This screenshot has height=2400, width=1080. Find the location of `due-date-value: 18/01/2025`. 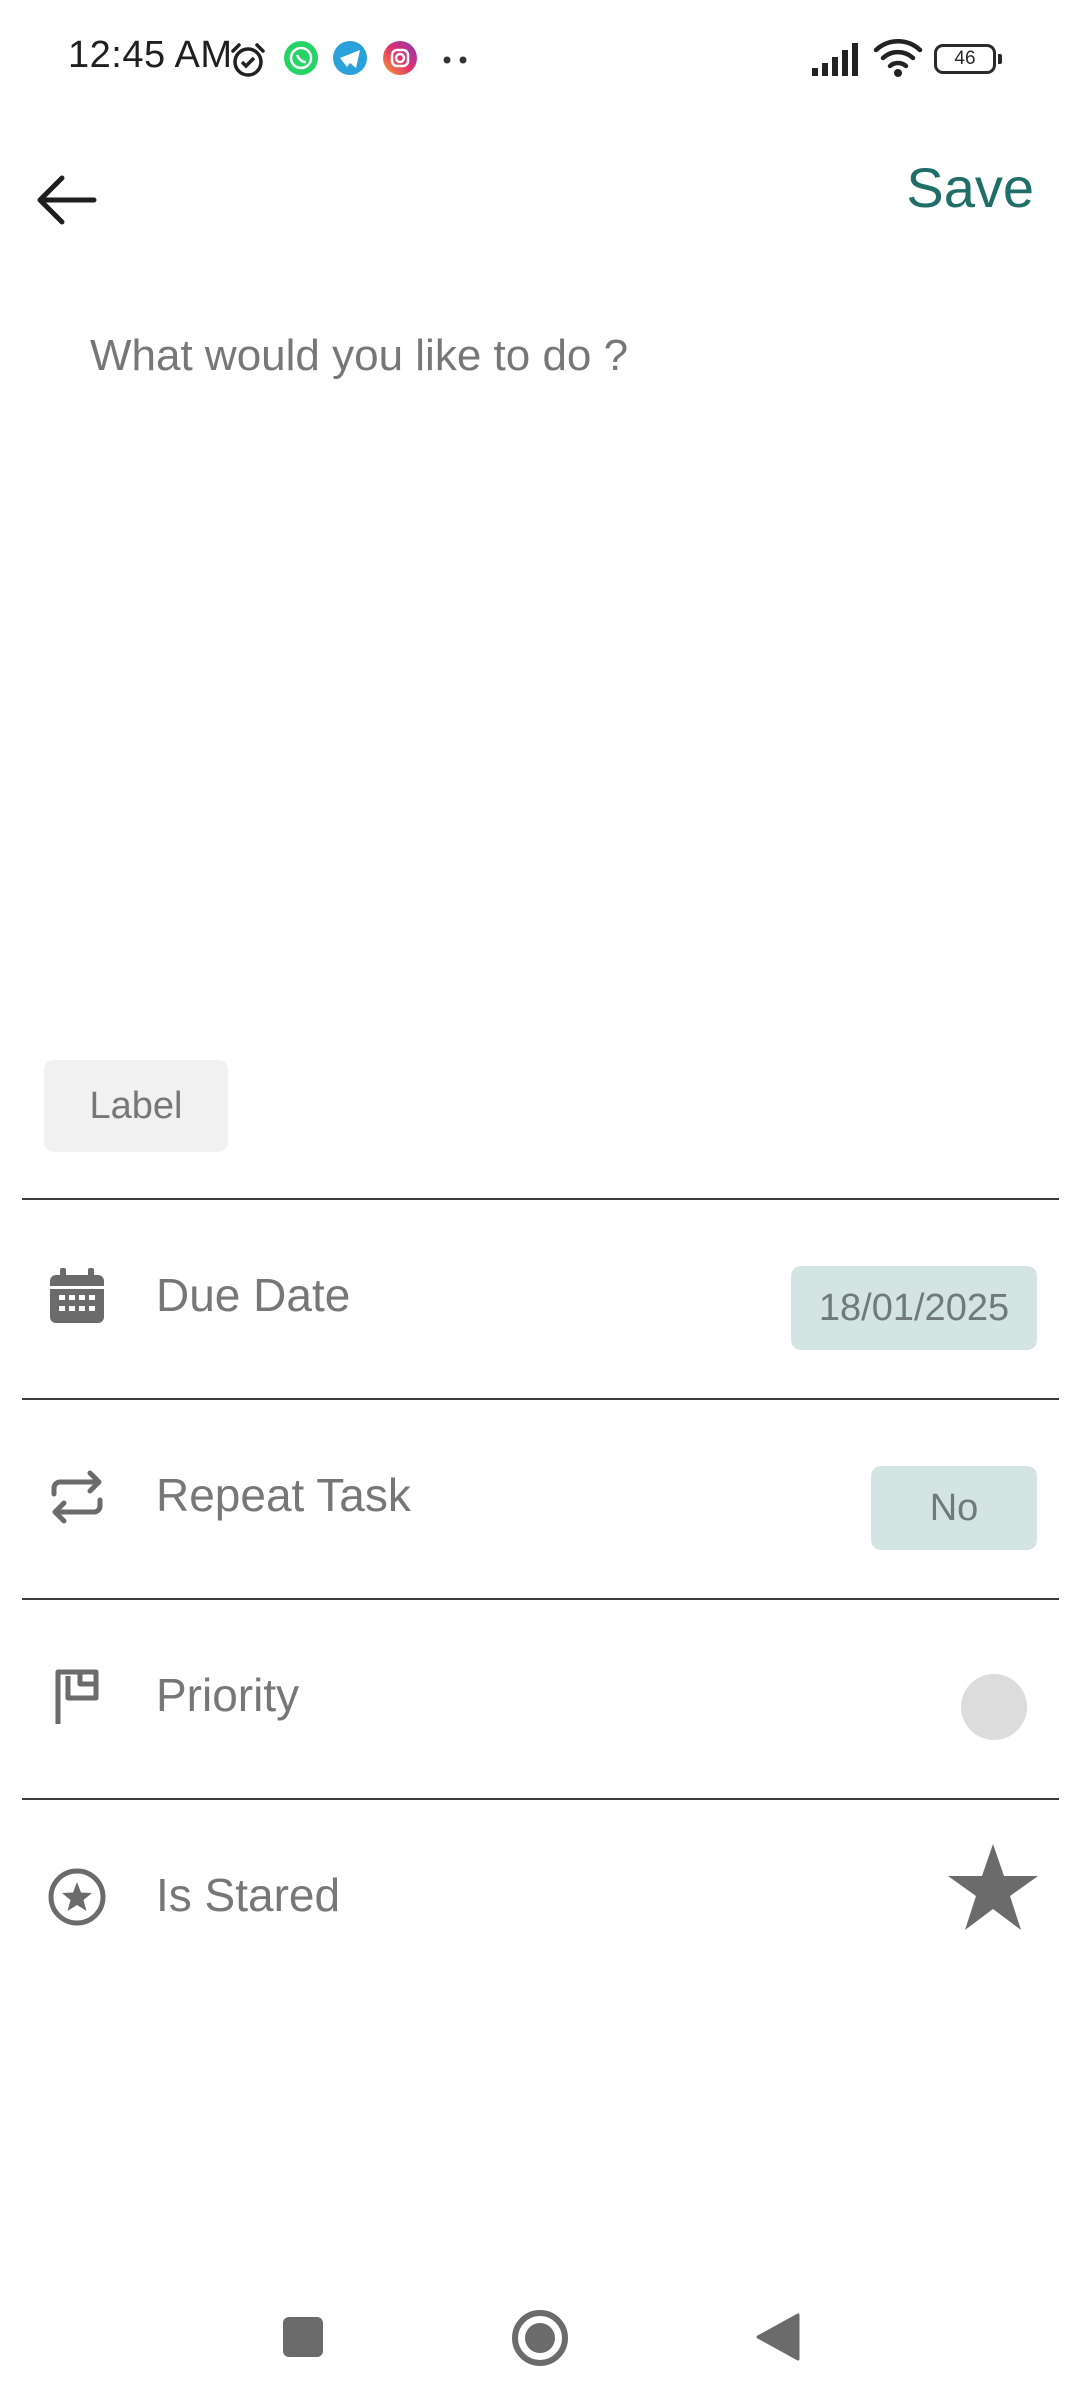

due-date-value: 18/01/2025 is located at coordinates (914, 1308).